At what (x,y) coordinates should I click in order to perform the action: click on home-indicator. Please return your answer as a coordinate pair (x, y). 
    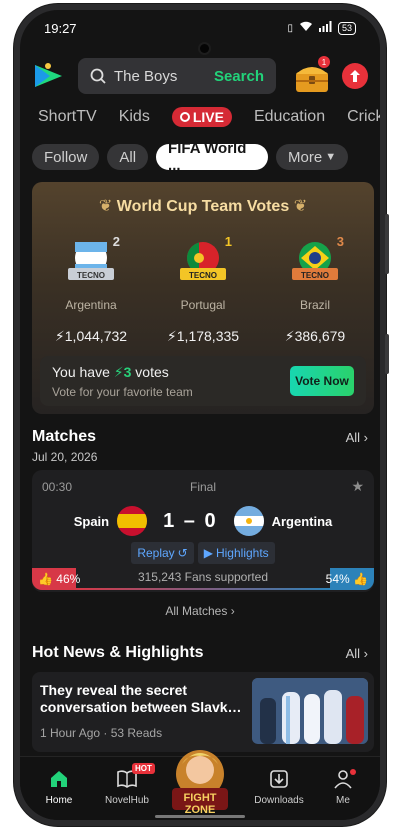
    Looking at the image, I should click on (200, 816).